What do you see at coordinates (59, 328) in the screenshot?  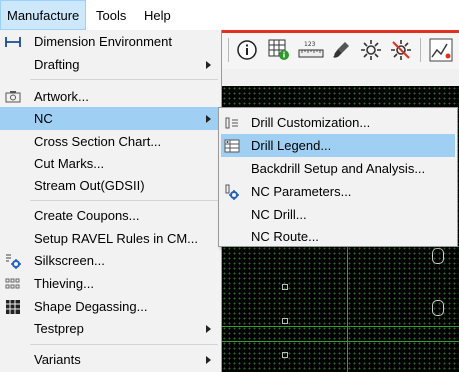 I see `menu-item-label: Testprep` at bounding box center [59, 328].